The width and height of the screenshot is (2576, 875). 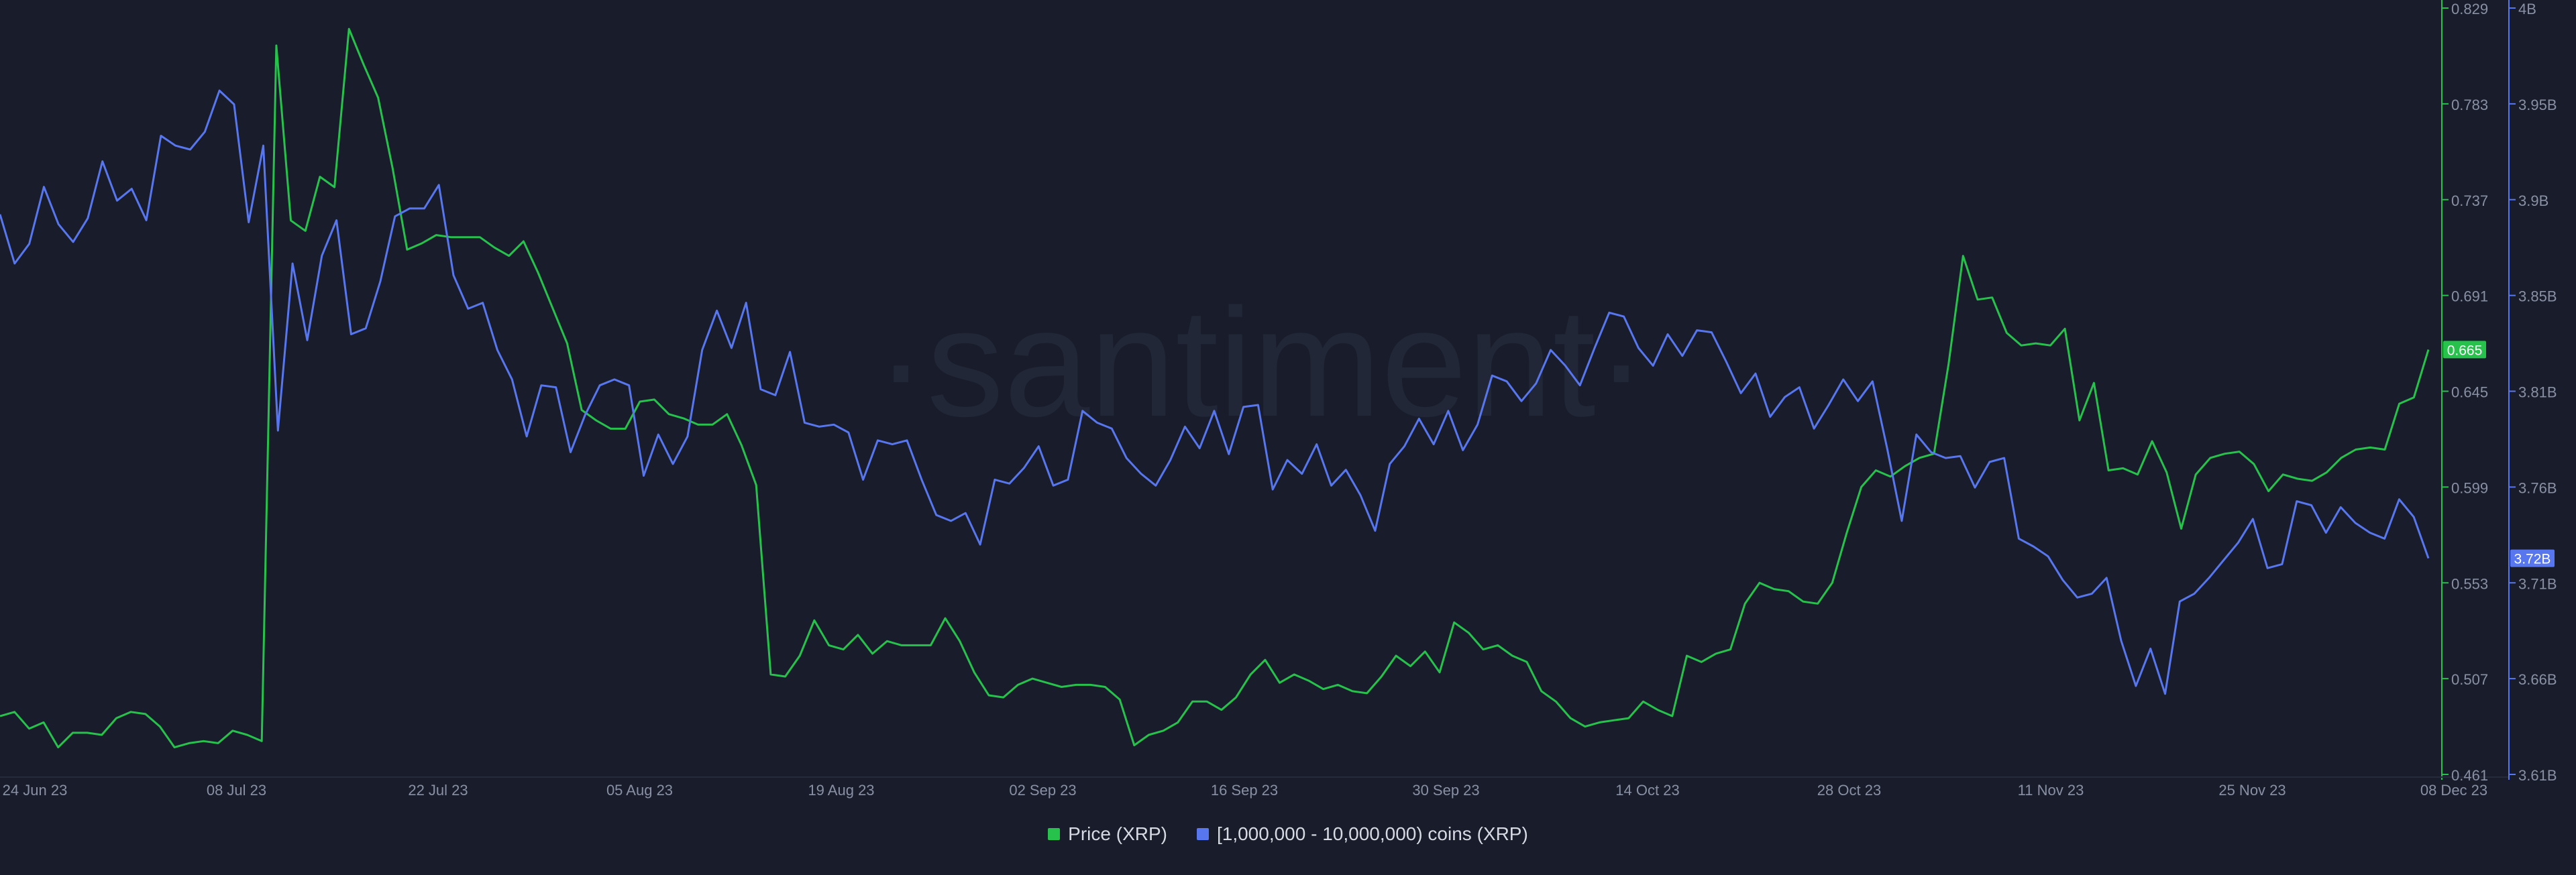 I want to click on price-current-label: 0.665, so click(x=2465, y=350).